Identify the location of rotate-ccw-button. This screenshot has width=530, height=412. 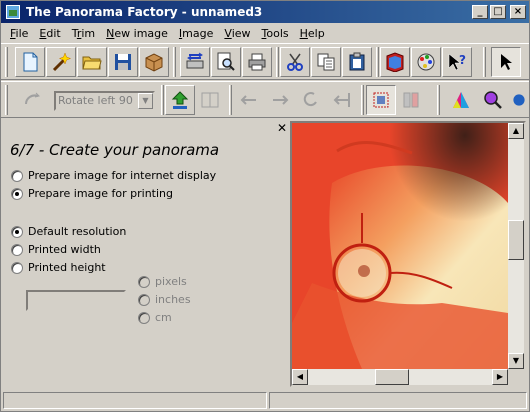
(311, 100).